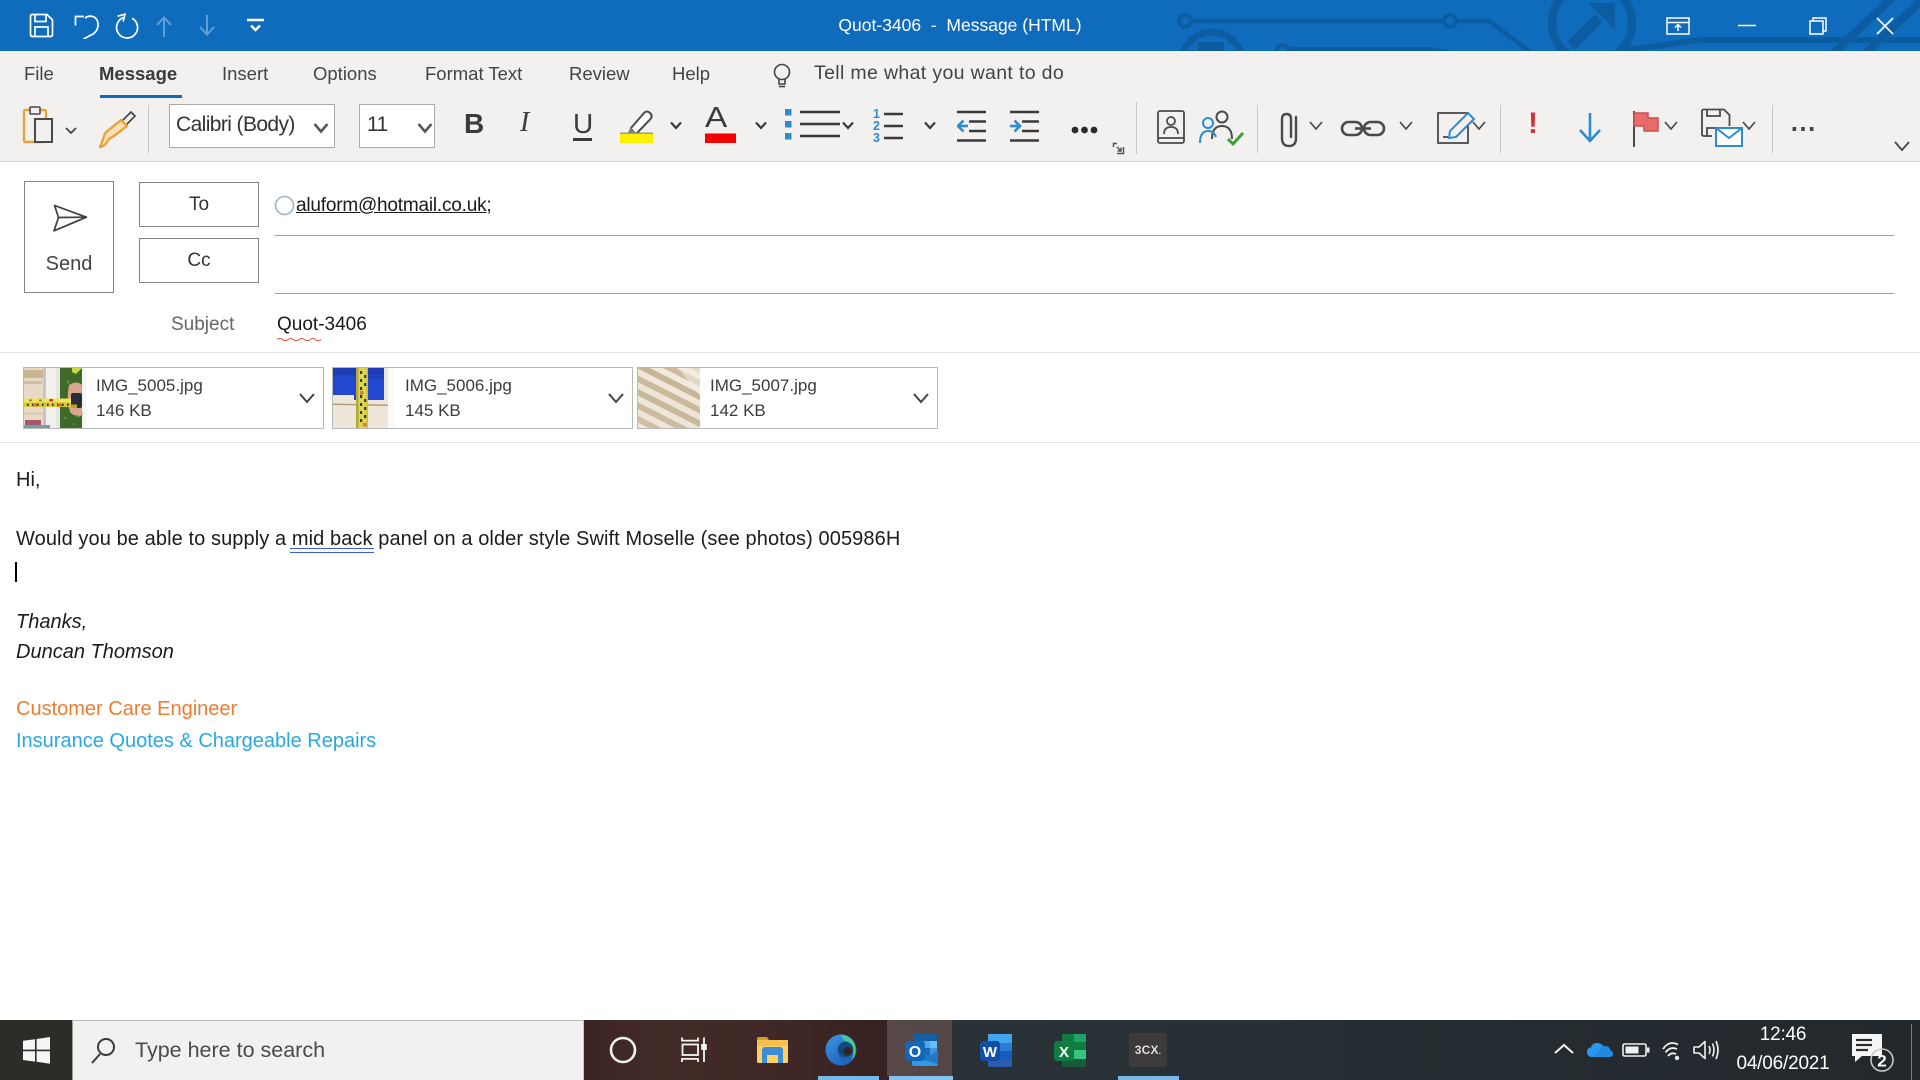 Image resolution: width=1920 pixels, height=1080 pixels. What do you see at coordinates (915, 1052) in the screenshot?
I see `svg-text: O` at bounding box center [915, 1052].